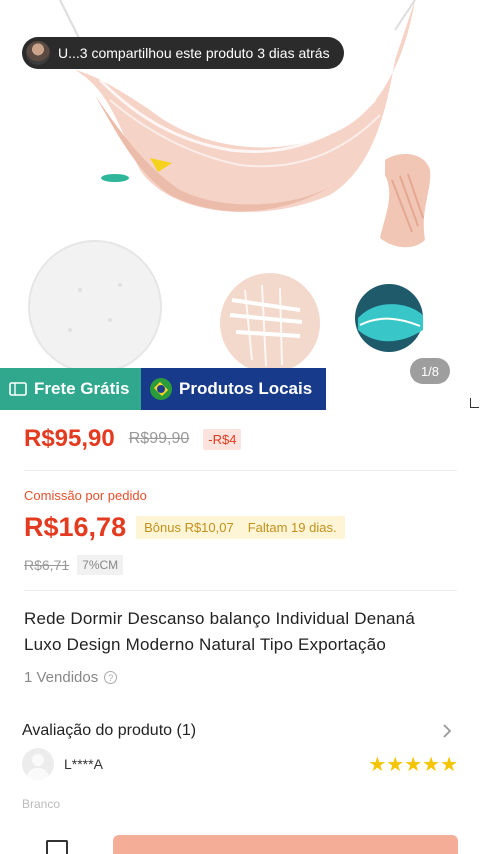 Image resolution: width=480 pixels, height=854 pixels. I want to click on free-shipping-label: Frete Grátis, so click(82, 388).